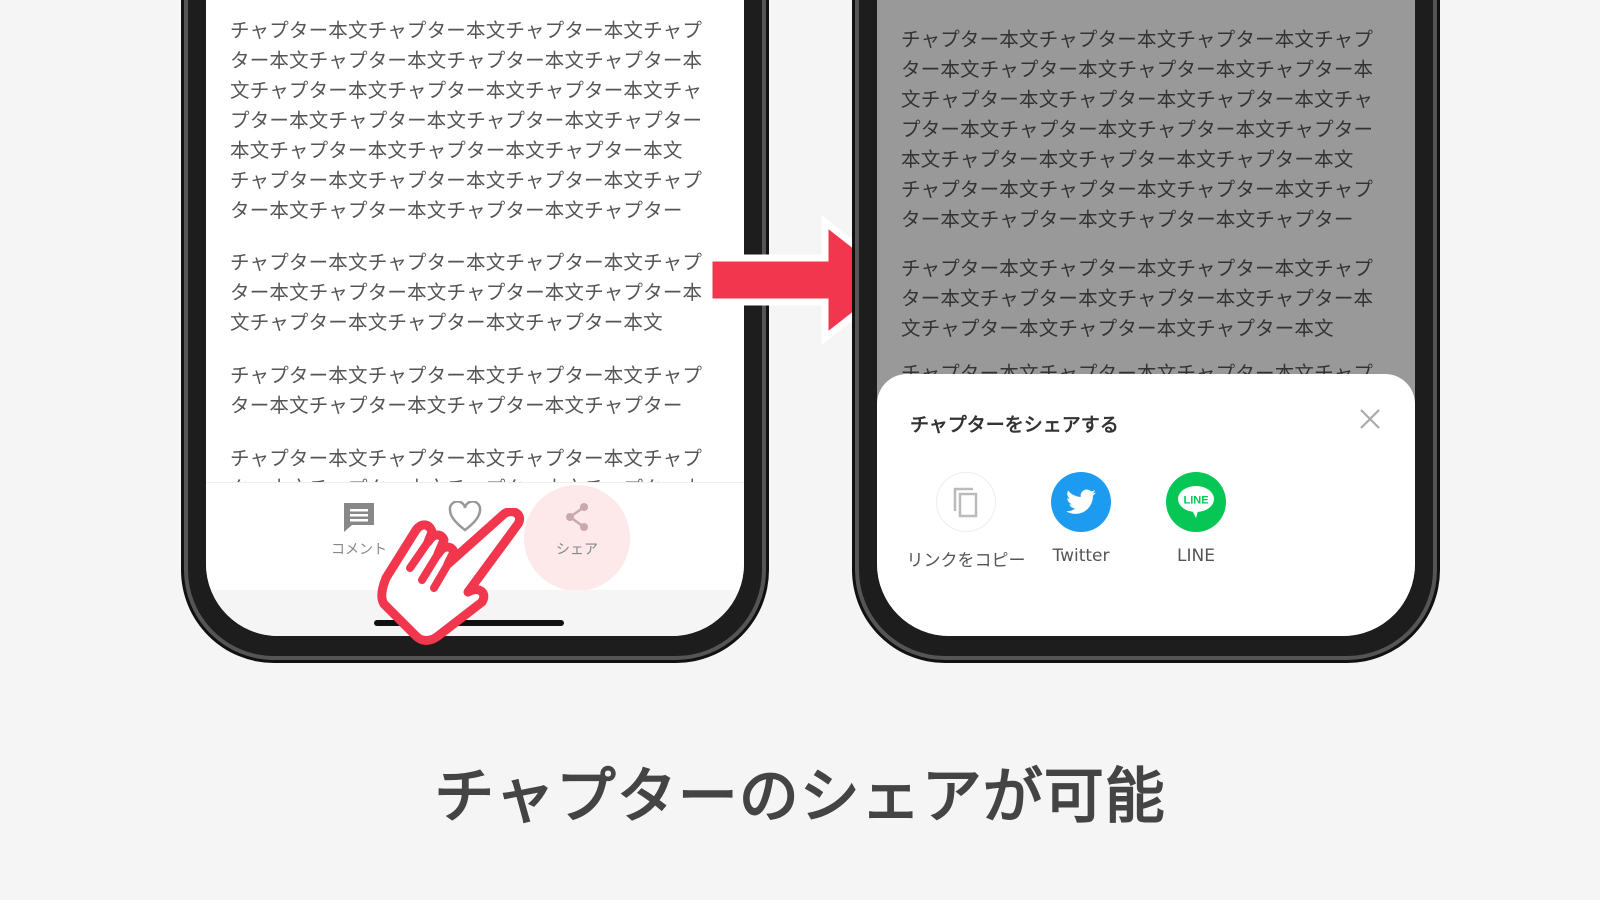 This screenshot has width=1600, height=900. What do you see at coordinates (1081, 556) in the screenshot?
I see `twitter-label: Twitter` at bounding box center [1081, 556].